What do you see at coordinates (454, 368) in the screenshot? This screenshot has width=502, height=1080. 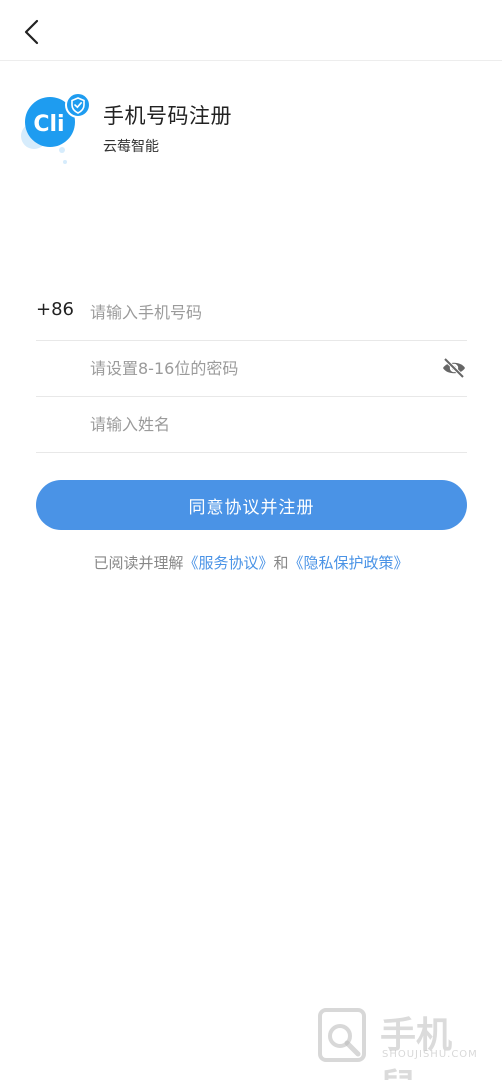 I see `eye-off-icon` at bounding box center [454, 368].